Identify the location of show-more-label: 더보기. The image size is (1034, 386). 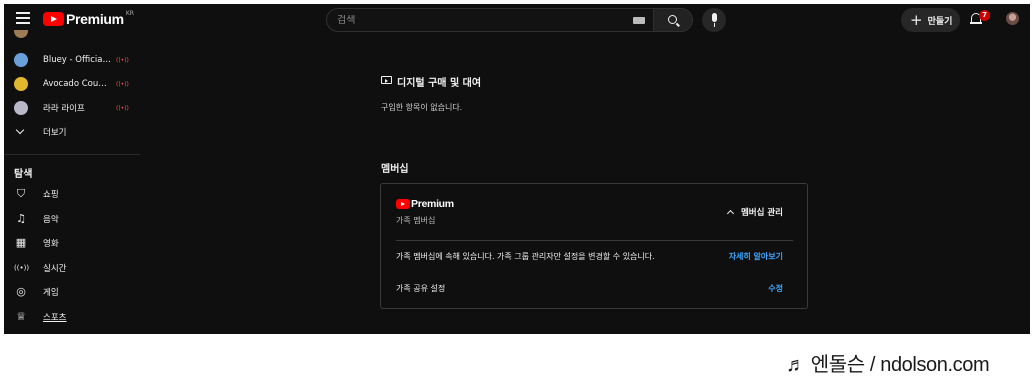
(55, 133).